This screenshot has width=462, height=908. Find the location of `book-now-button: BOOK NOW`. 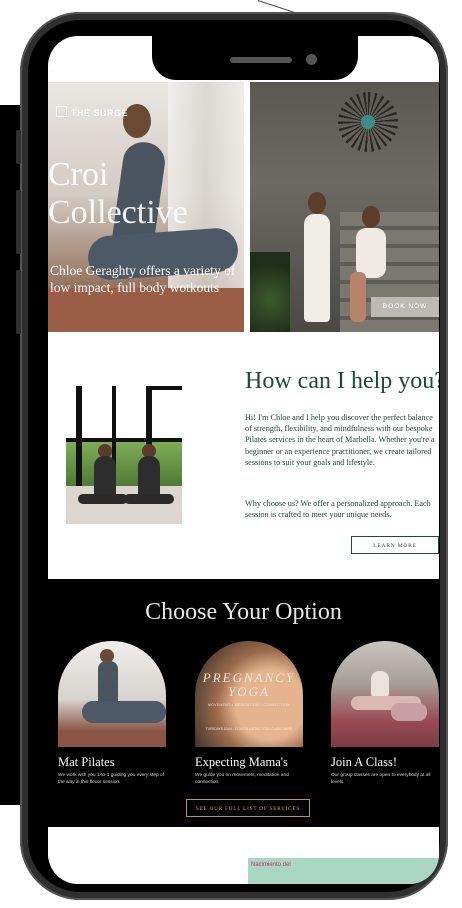

book-now-button: BOOK NOW is located at coordinates (405, 307).